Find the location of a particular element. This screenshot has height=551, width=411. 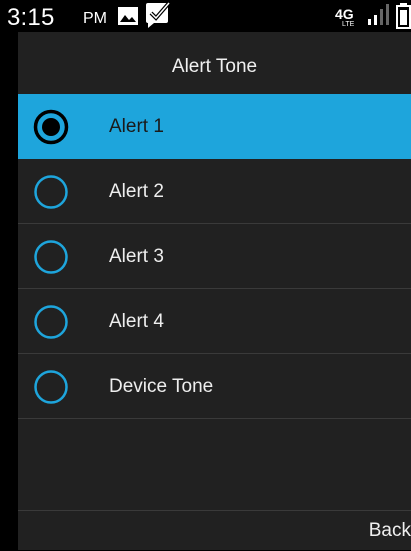

page-title: Alert Tone is located at coordinates (214, 66).